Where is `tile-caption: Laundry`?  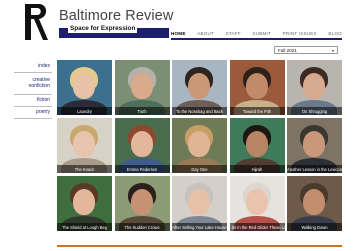 tile-caption: Laundry is located at coordinates (84, 111).